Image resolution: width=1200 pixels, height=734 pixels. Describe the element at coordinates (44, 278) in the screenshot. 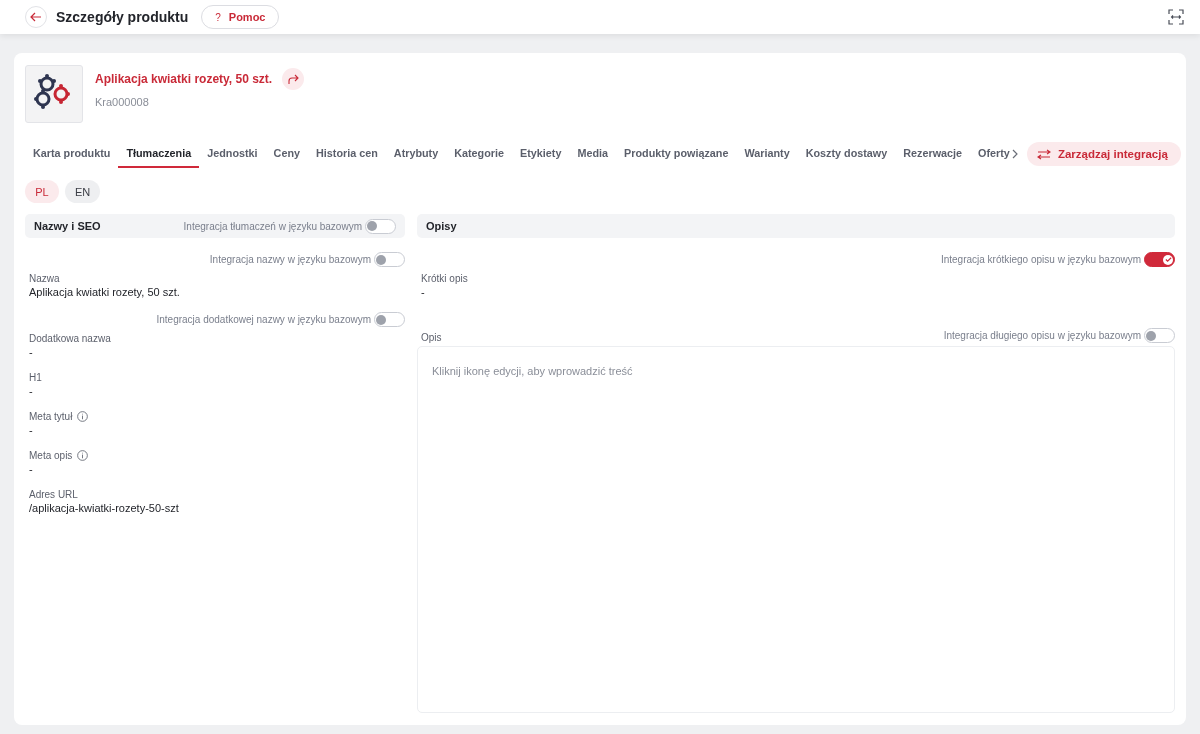

I see `field-label: Nazwa` at that location.